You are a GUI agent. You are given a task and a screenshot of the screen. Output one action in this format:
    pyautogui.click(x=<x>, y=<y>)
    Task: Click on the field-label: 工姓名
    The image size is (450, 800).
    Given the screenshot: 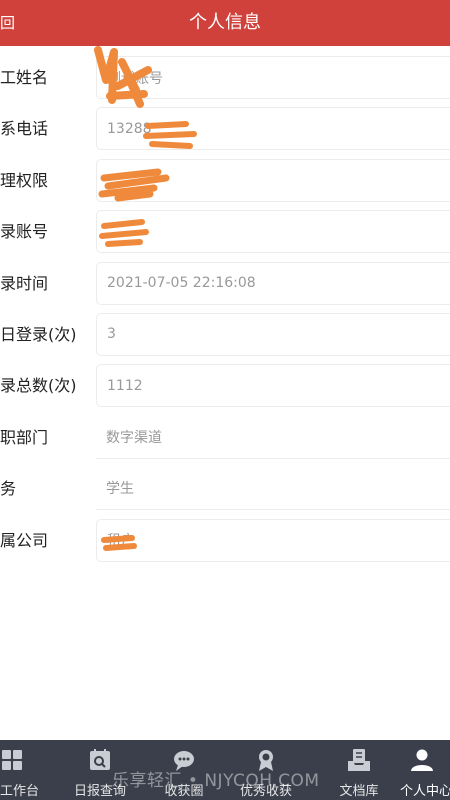 What is the action you would take?
    pyautogui.click(x=24, y=77)
    